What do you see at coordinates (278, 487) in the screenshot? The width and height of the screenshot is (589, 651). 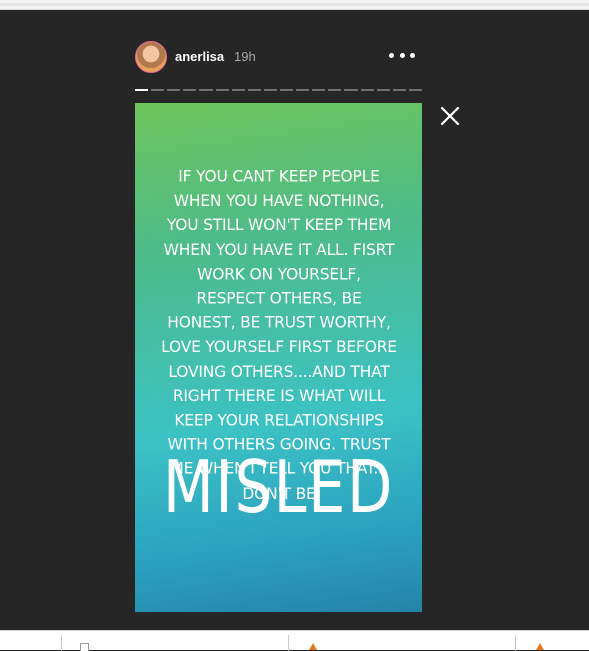 I see `story-highlight-word: MISLED` at bounding box center [278, 487].